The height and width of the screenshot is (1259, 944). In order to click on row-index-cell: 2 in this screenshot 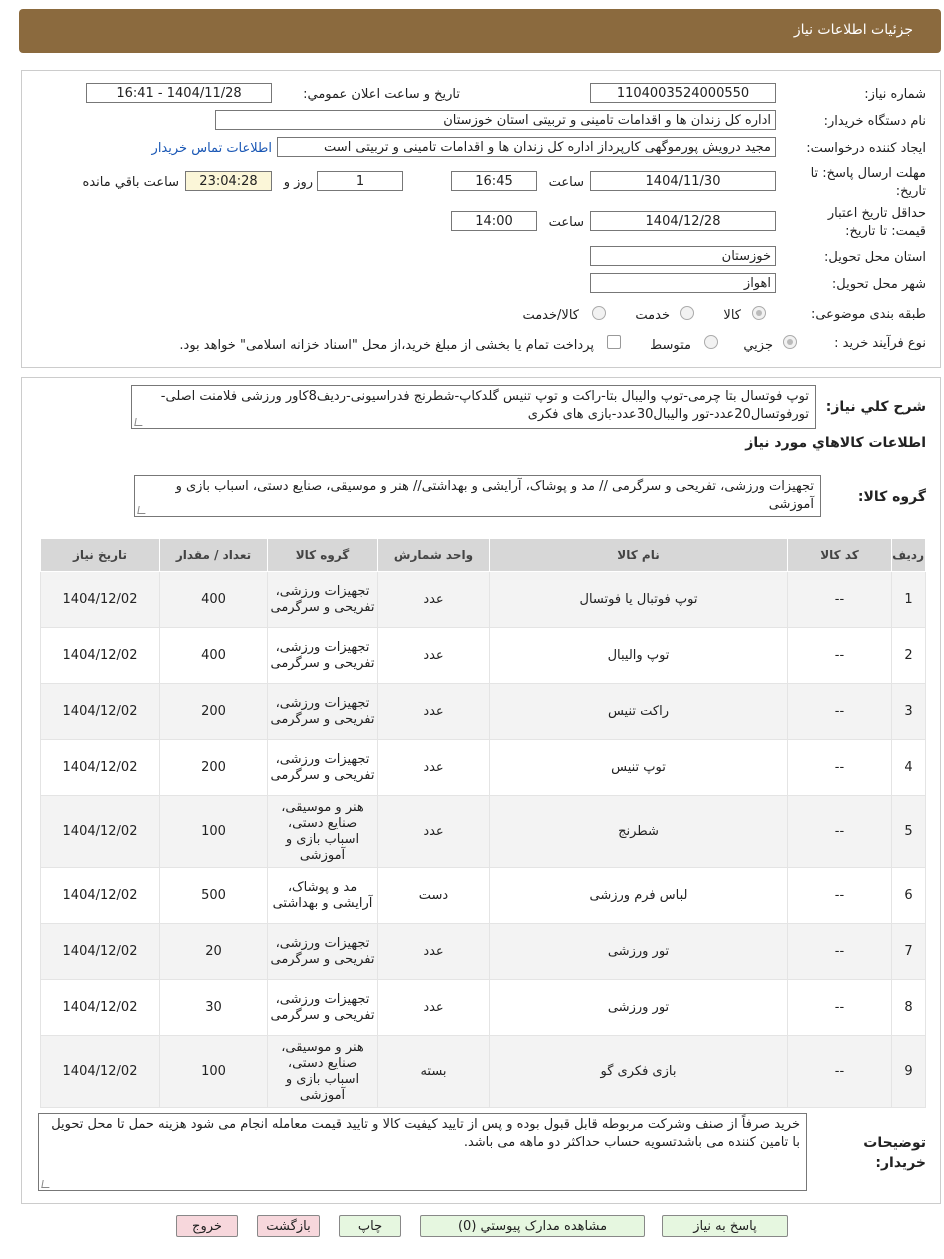, I will do `click(908, 655)`.